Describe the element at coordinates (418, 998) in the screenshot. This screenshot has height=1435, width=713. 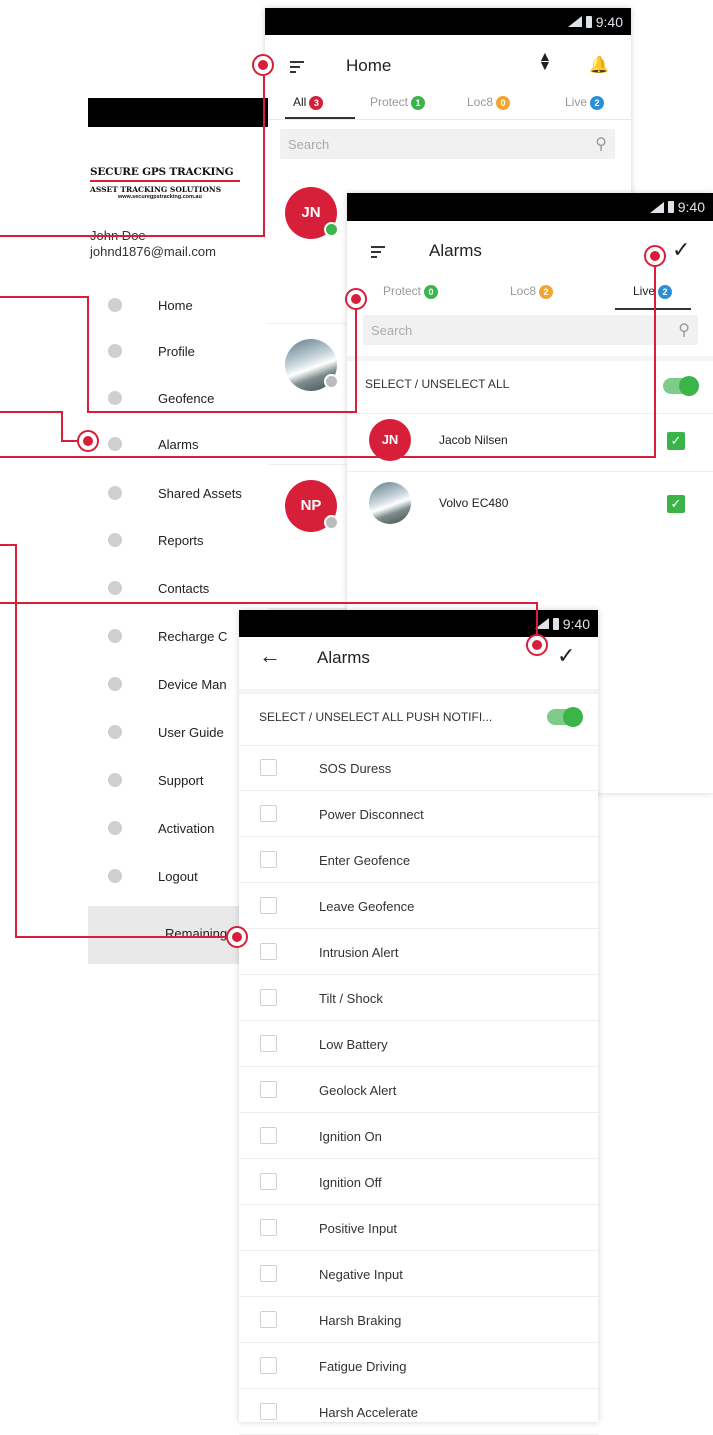
I see `alarm-row-tilt-shock: Tilt / Shock` at that location.